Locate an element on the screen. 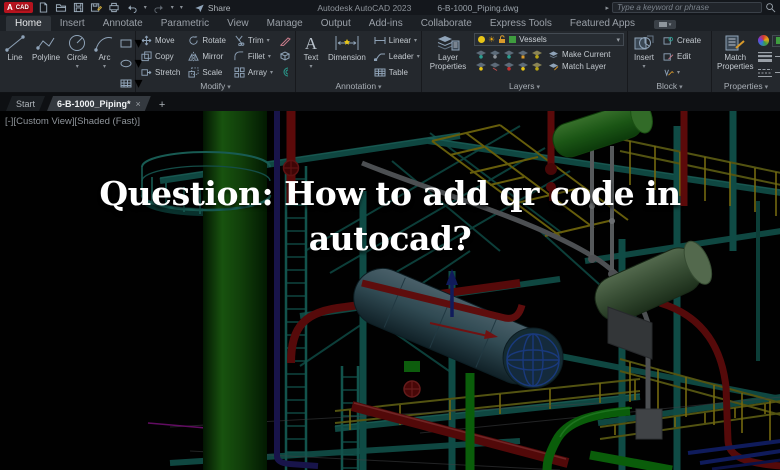 The width and height of the screenshot is (780, 470). array-tool: Array ▾ is located at coordinates (253, 72).